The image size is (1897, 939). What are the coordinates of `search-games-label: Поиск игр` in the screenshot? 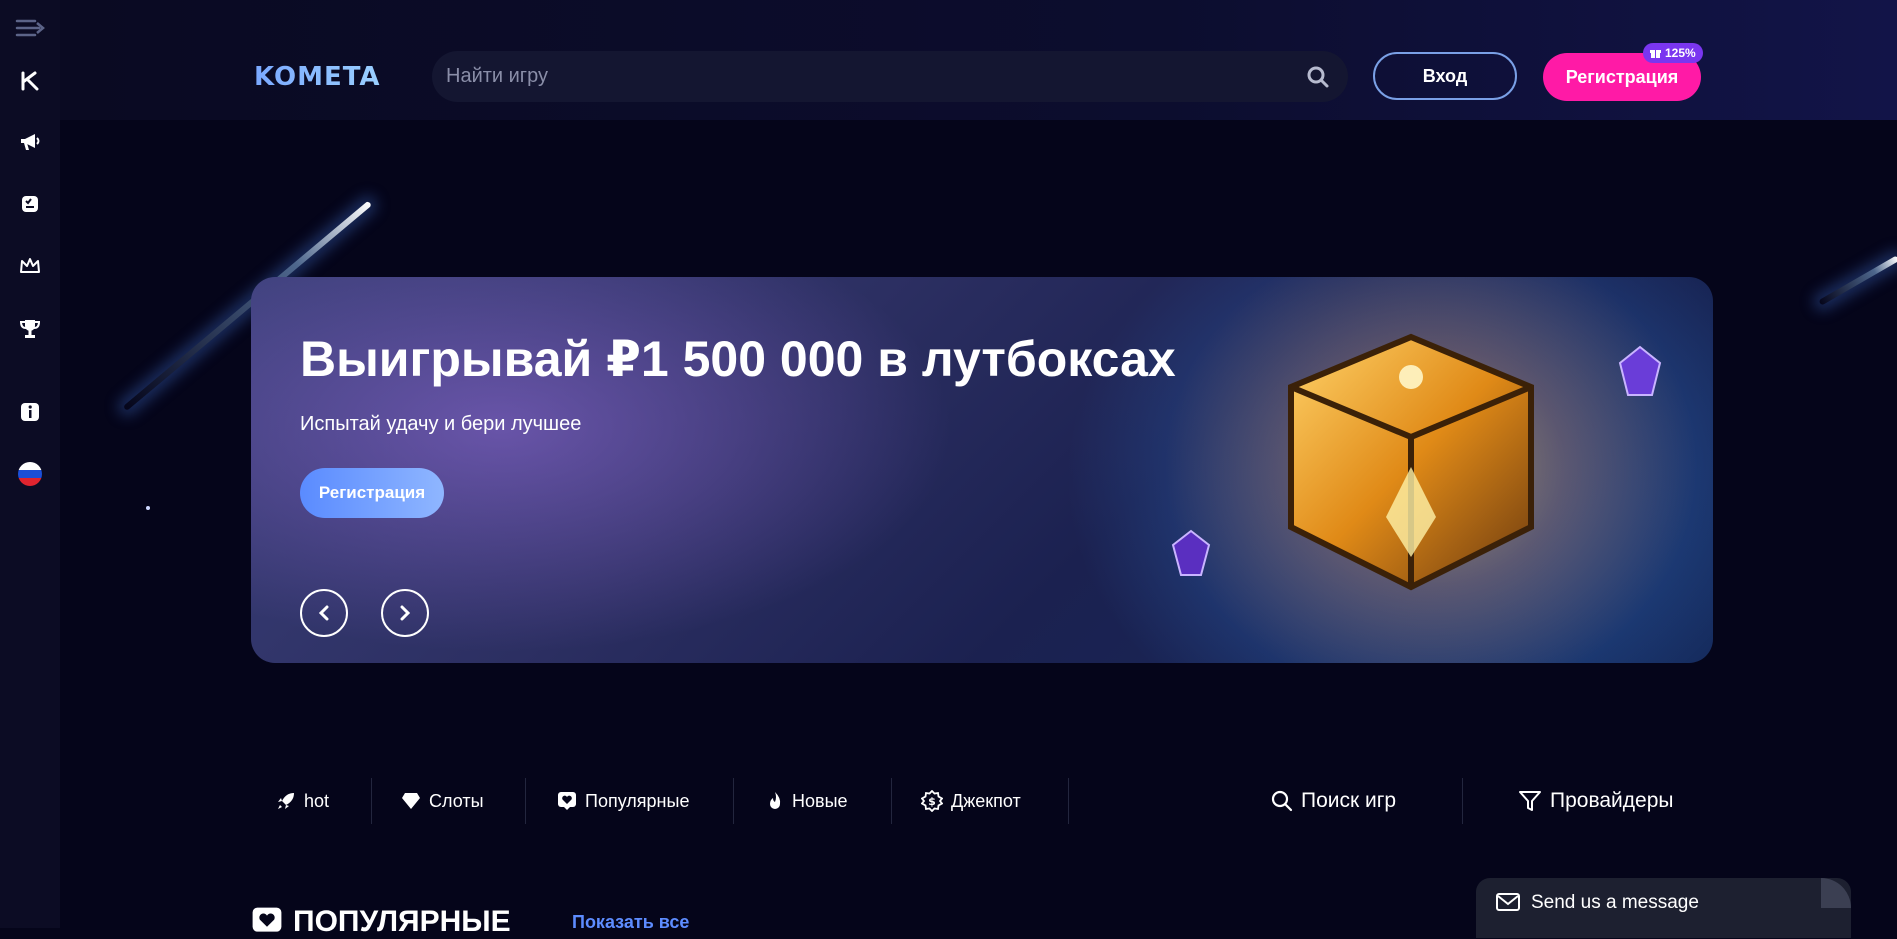 It's located at (1348, 801).